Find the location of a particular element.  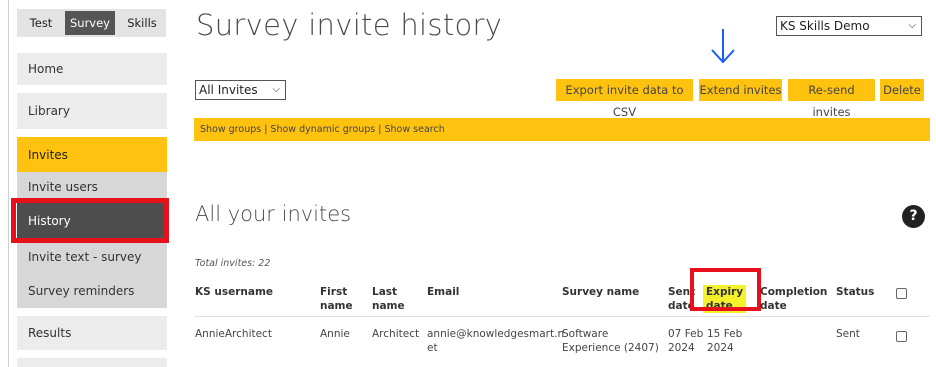

col-header-completion-line2: date is located at coordinates (773, 306).